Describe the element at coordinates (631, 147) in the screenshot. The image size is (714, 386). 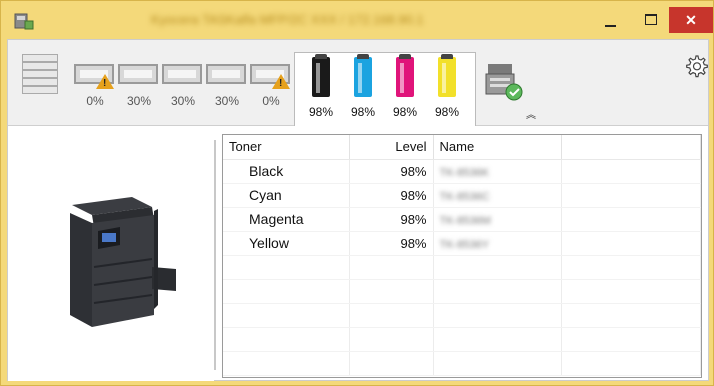
I see `column-header-empty` at that location.